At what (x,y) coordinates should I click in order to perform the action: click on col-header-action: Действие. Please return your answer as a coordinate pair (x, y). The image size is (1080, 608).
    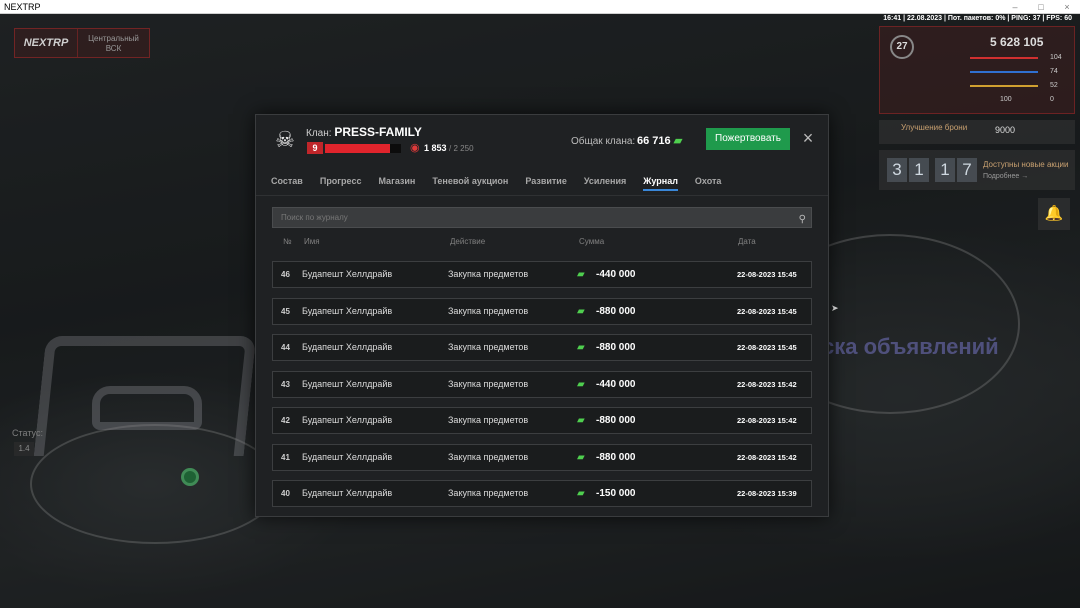
    Looking at the image, I should click on (468, 241).